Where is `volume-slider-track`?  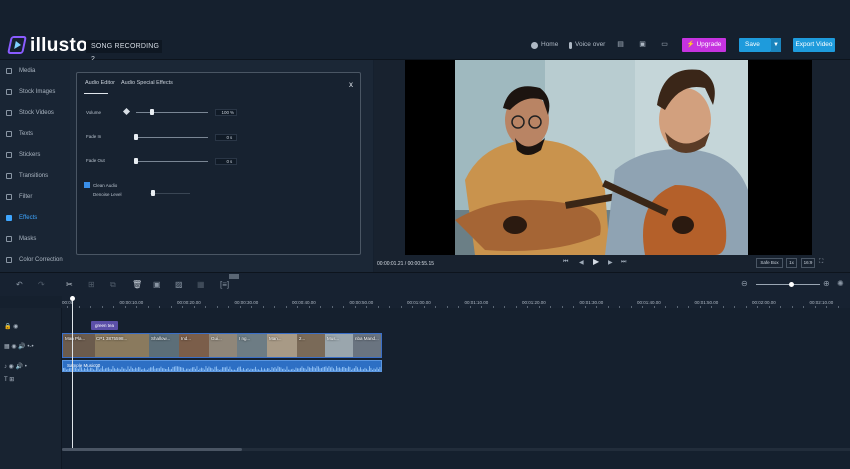 volume-slider-track is located at coordinates (172, 112).